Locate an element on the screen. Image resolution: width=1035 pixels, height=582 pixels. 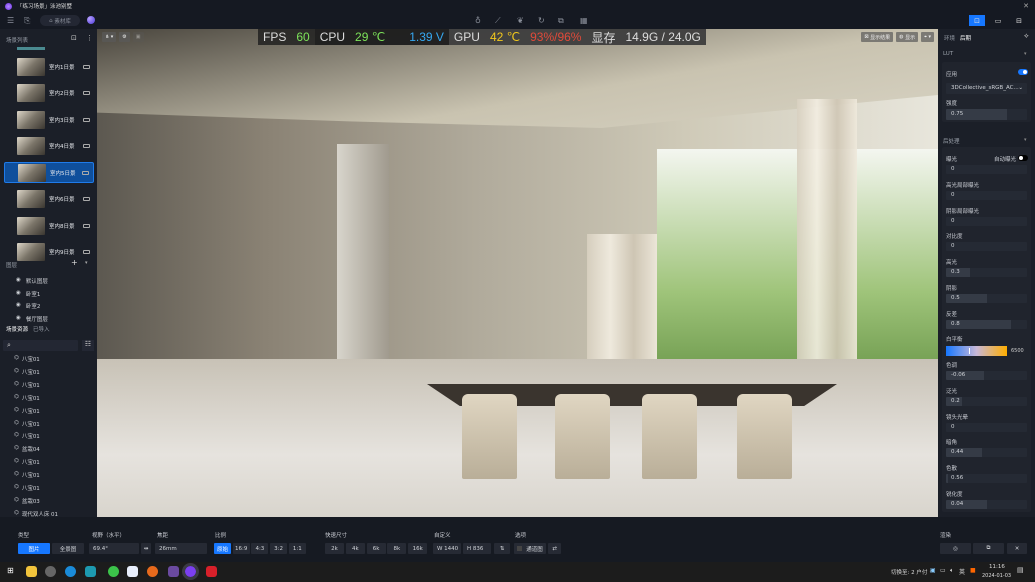
camera-add-icon: ⧉ is located at coordinates (561, 21).